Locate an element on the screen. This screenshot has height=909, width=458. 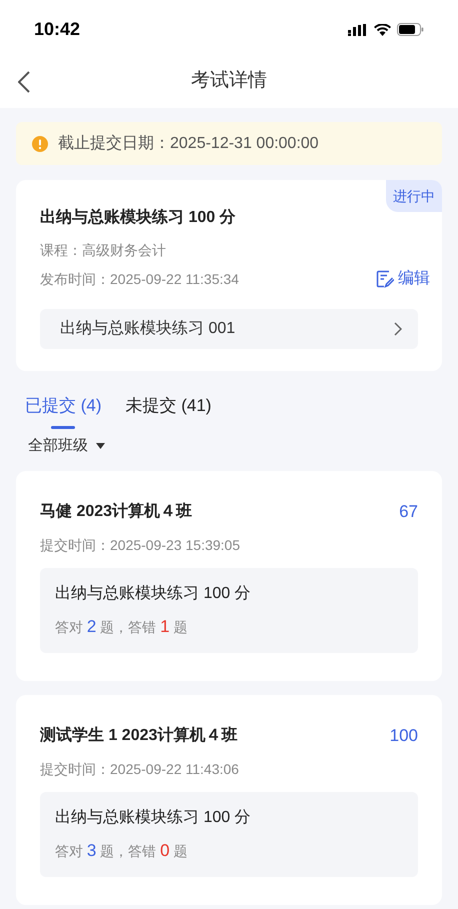
submit-time: 提交时间：2025-09-23 15:39:05 is located at coordinates (140, 545).